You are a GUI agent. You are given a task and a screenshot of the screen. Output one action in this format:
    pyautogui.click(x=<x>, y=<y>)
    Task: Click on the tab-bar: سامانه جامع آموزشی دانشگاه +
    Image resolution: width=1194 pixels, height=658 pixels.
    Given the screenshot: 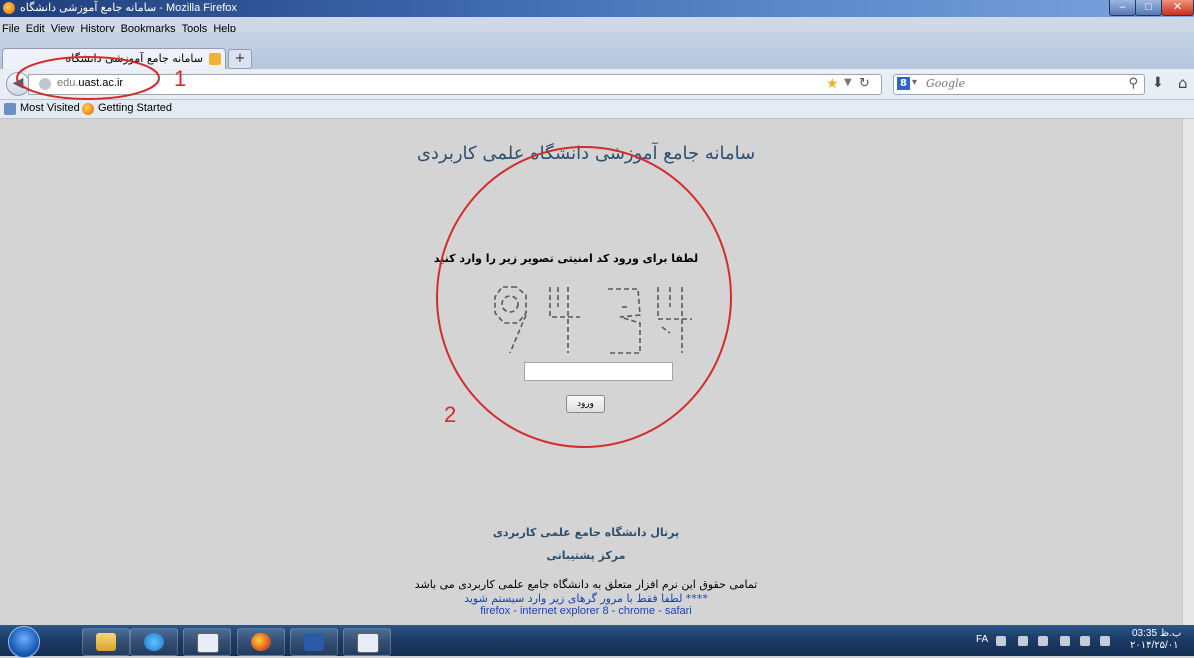 What is the action you would take?
    pyautogui.click(x=597, y=50)
    